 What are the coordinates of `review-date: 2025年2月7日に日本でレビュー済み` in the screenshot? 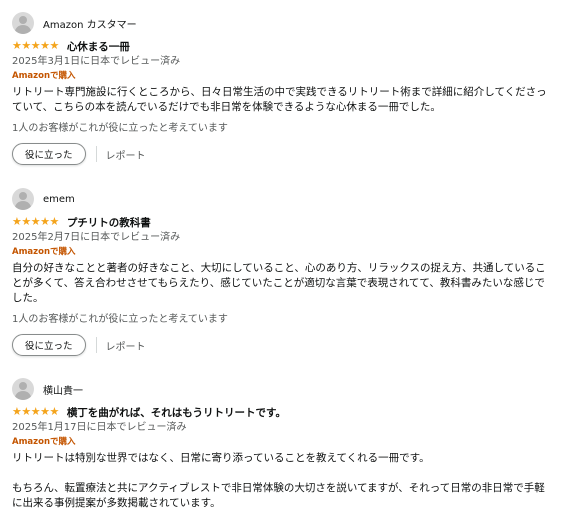 It's located at (96, 237).